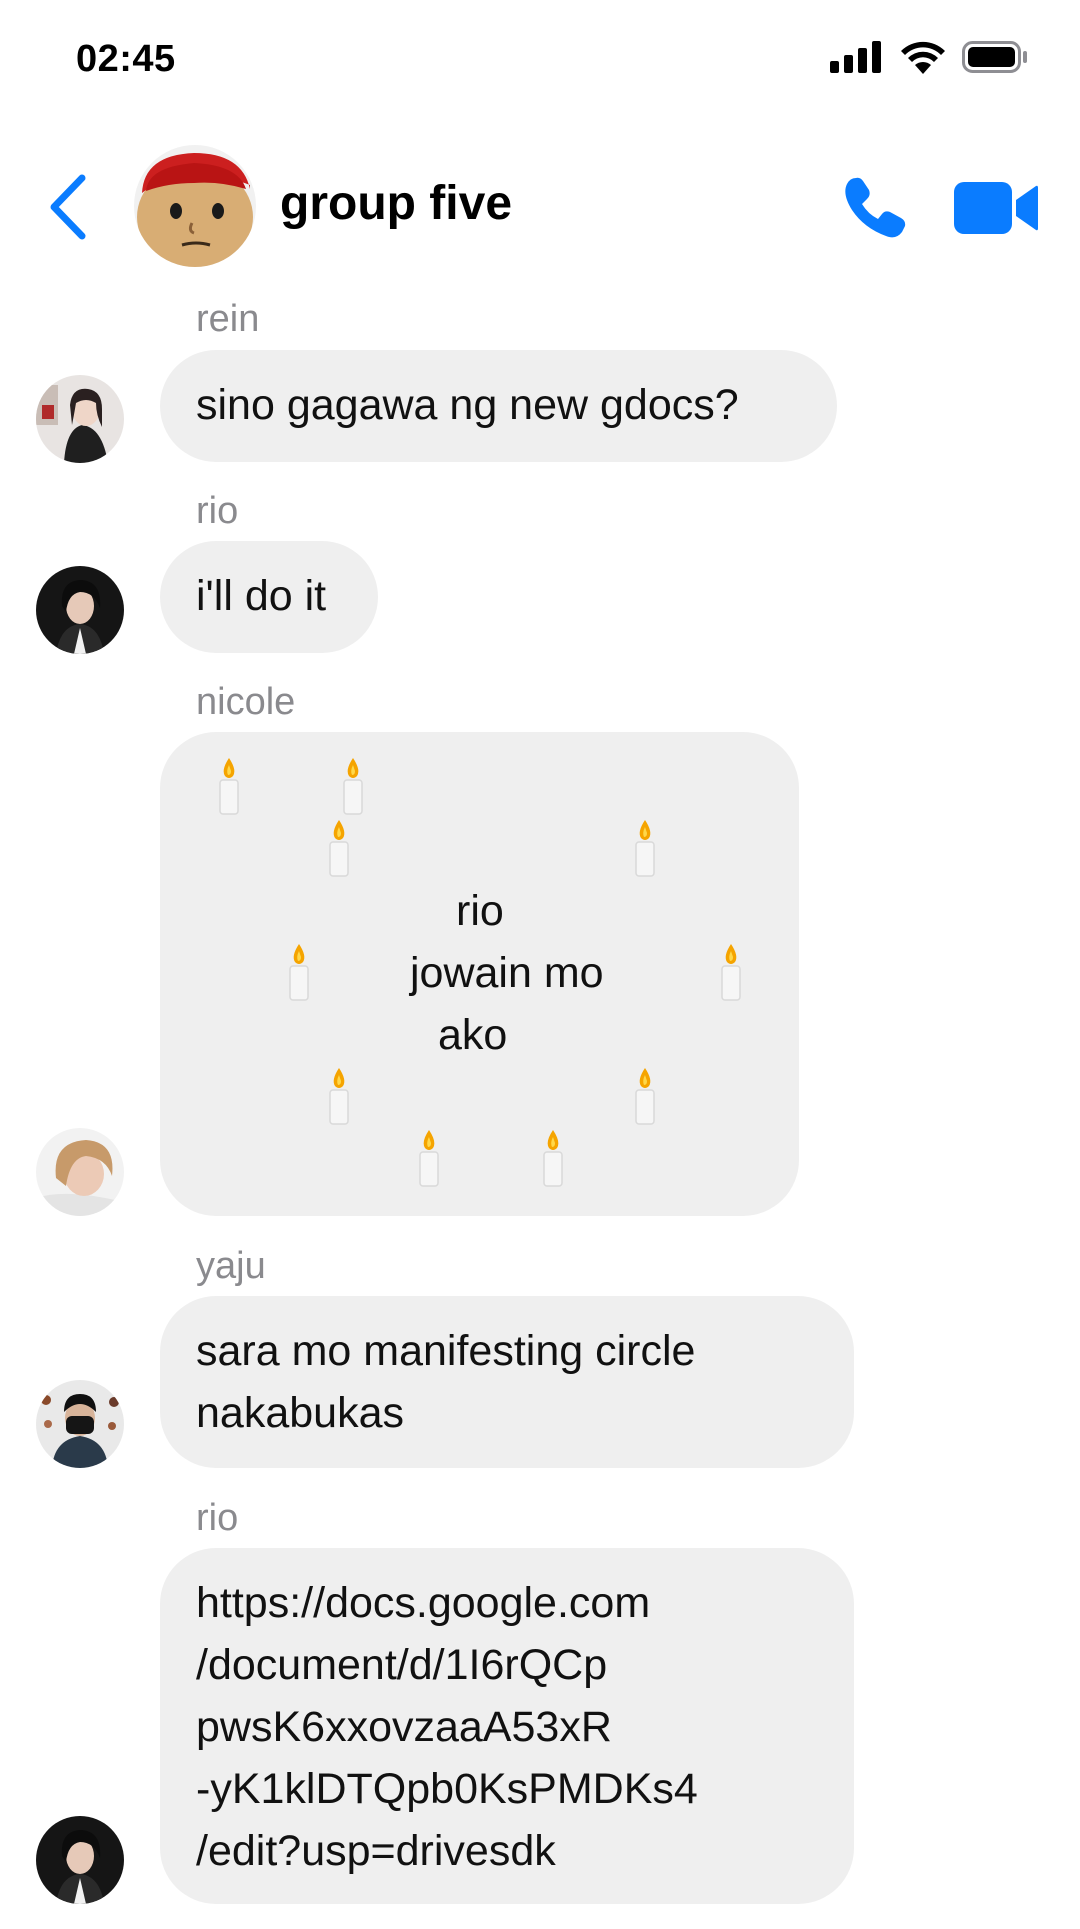 The height and width of the screenshot is (1929, 1080). I want to click on message-bubble: i'll do it, so click(269, 597).